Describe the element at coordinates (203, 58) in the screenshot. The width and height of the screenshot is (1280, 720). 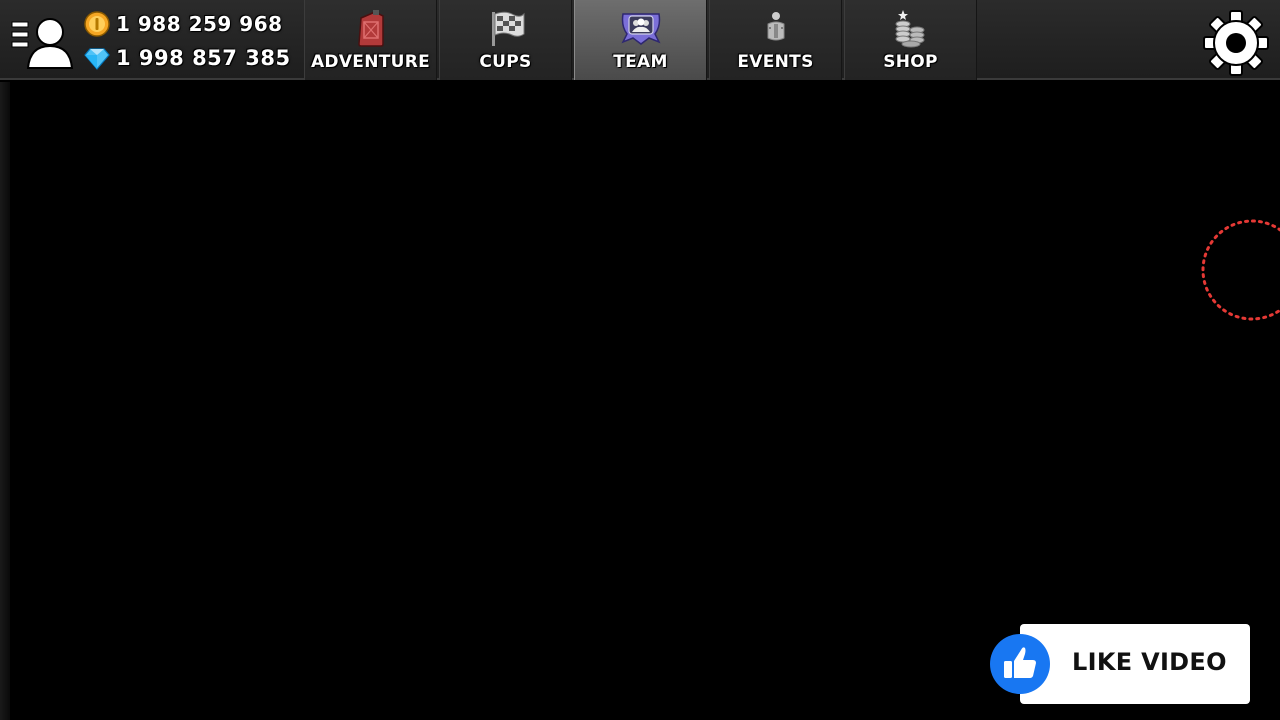
I see `gem-amount: 1 998 857 385` at that location.